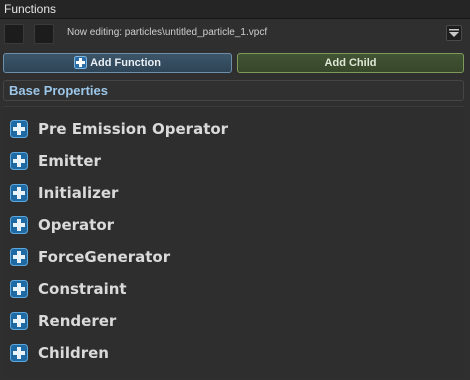 The height and width of the screenshot is (380, 470). What do you see at coordinates (233, 90) in the screenshot?
I see `base-properties-header: Base Properties` at bounding box center [233, 90].